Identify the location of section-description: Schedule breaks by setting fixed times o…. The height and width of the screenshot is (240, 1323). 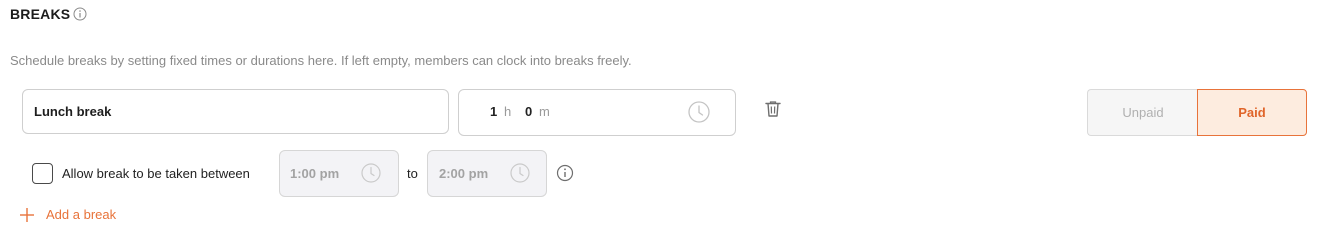
(321, 60).